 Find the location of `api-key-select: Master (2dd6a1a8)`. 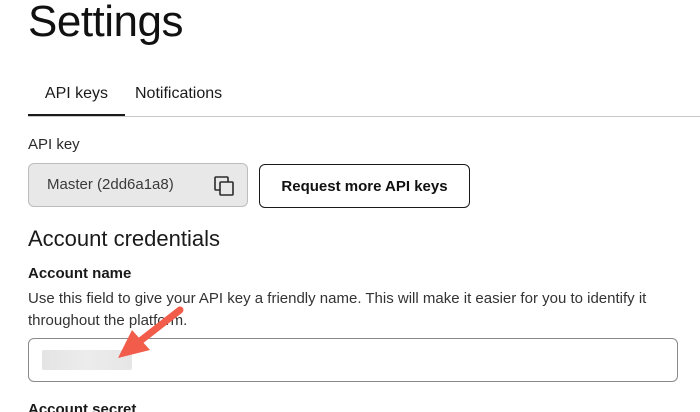

api-key-select: Master (2dd6a1a8) is located at coordinates (138, 185).